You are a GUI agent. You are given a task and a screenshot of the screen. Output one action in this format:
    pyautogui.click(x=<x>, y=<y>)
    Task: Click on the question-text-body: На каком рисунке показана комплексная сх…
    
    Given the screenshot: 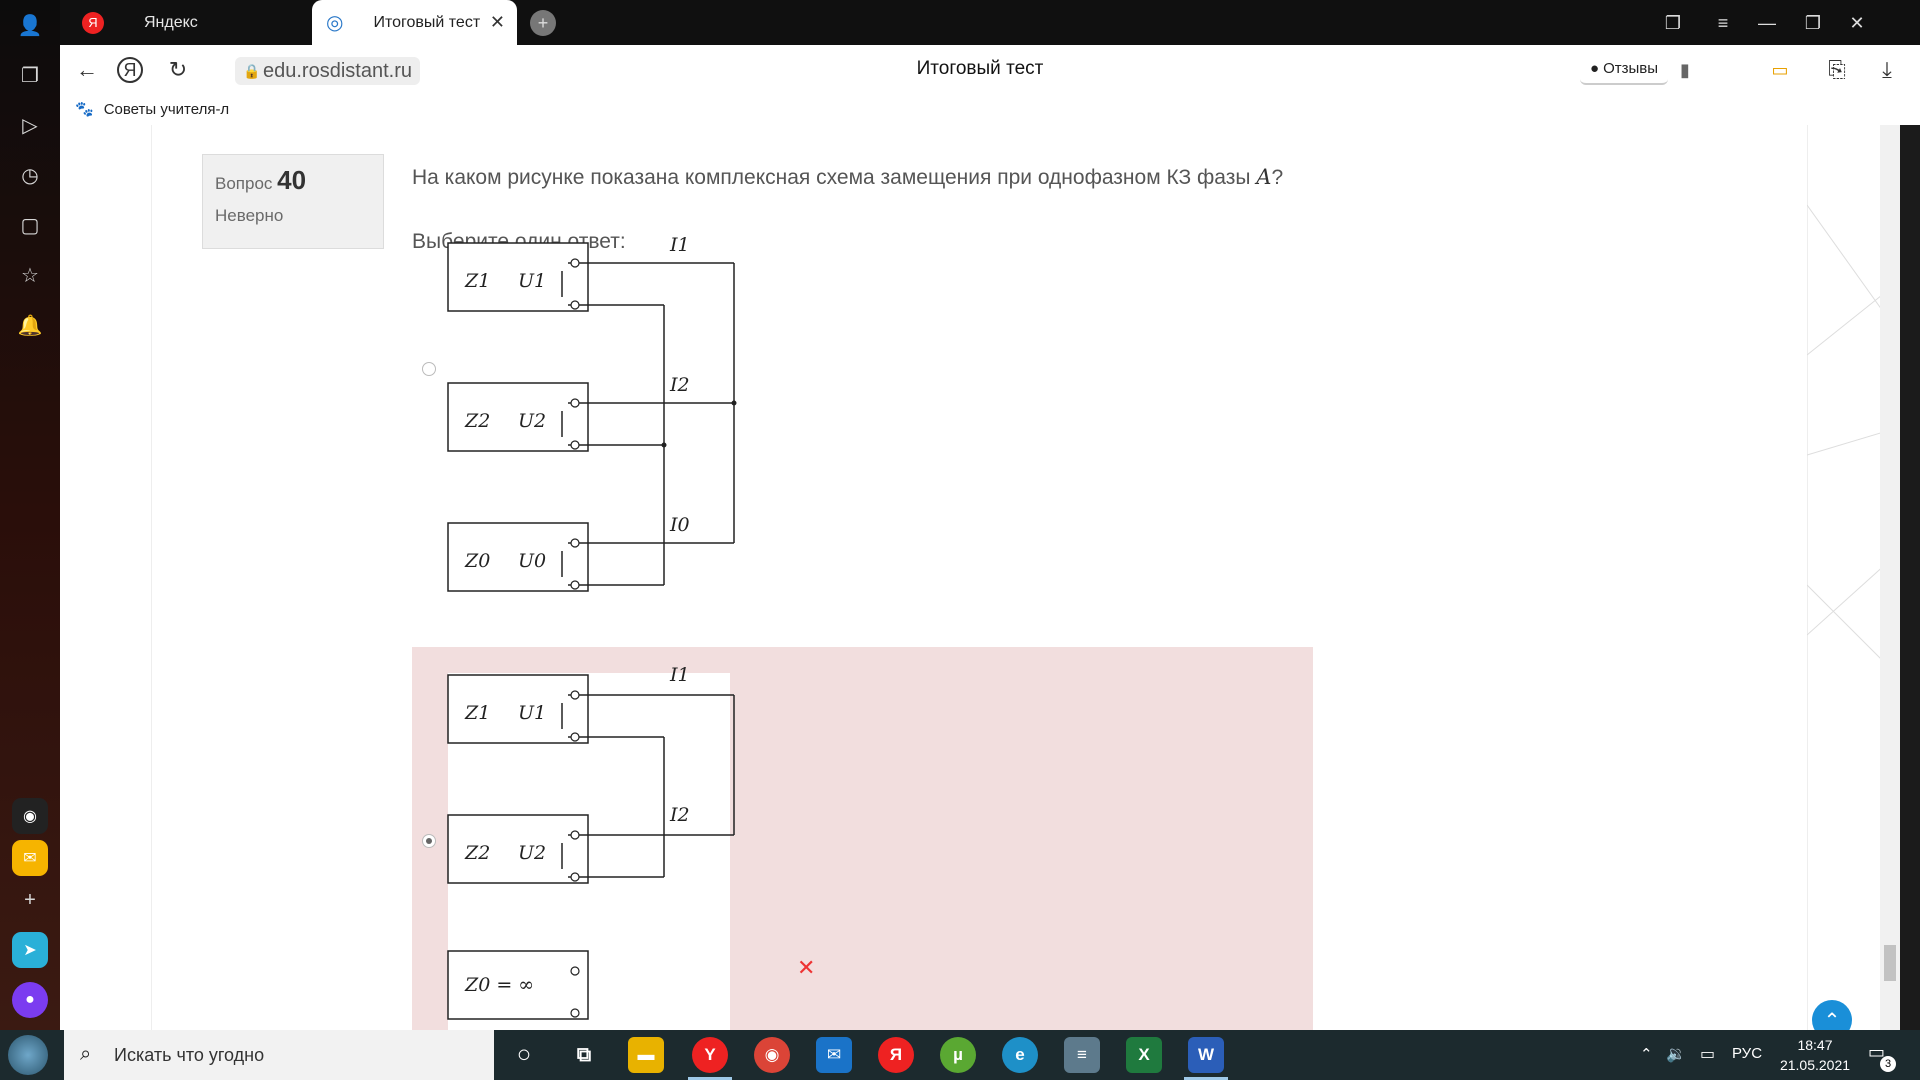 What is the action you would take?
    pyautogui.click(x=831, y=177)
    